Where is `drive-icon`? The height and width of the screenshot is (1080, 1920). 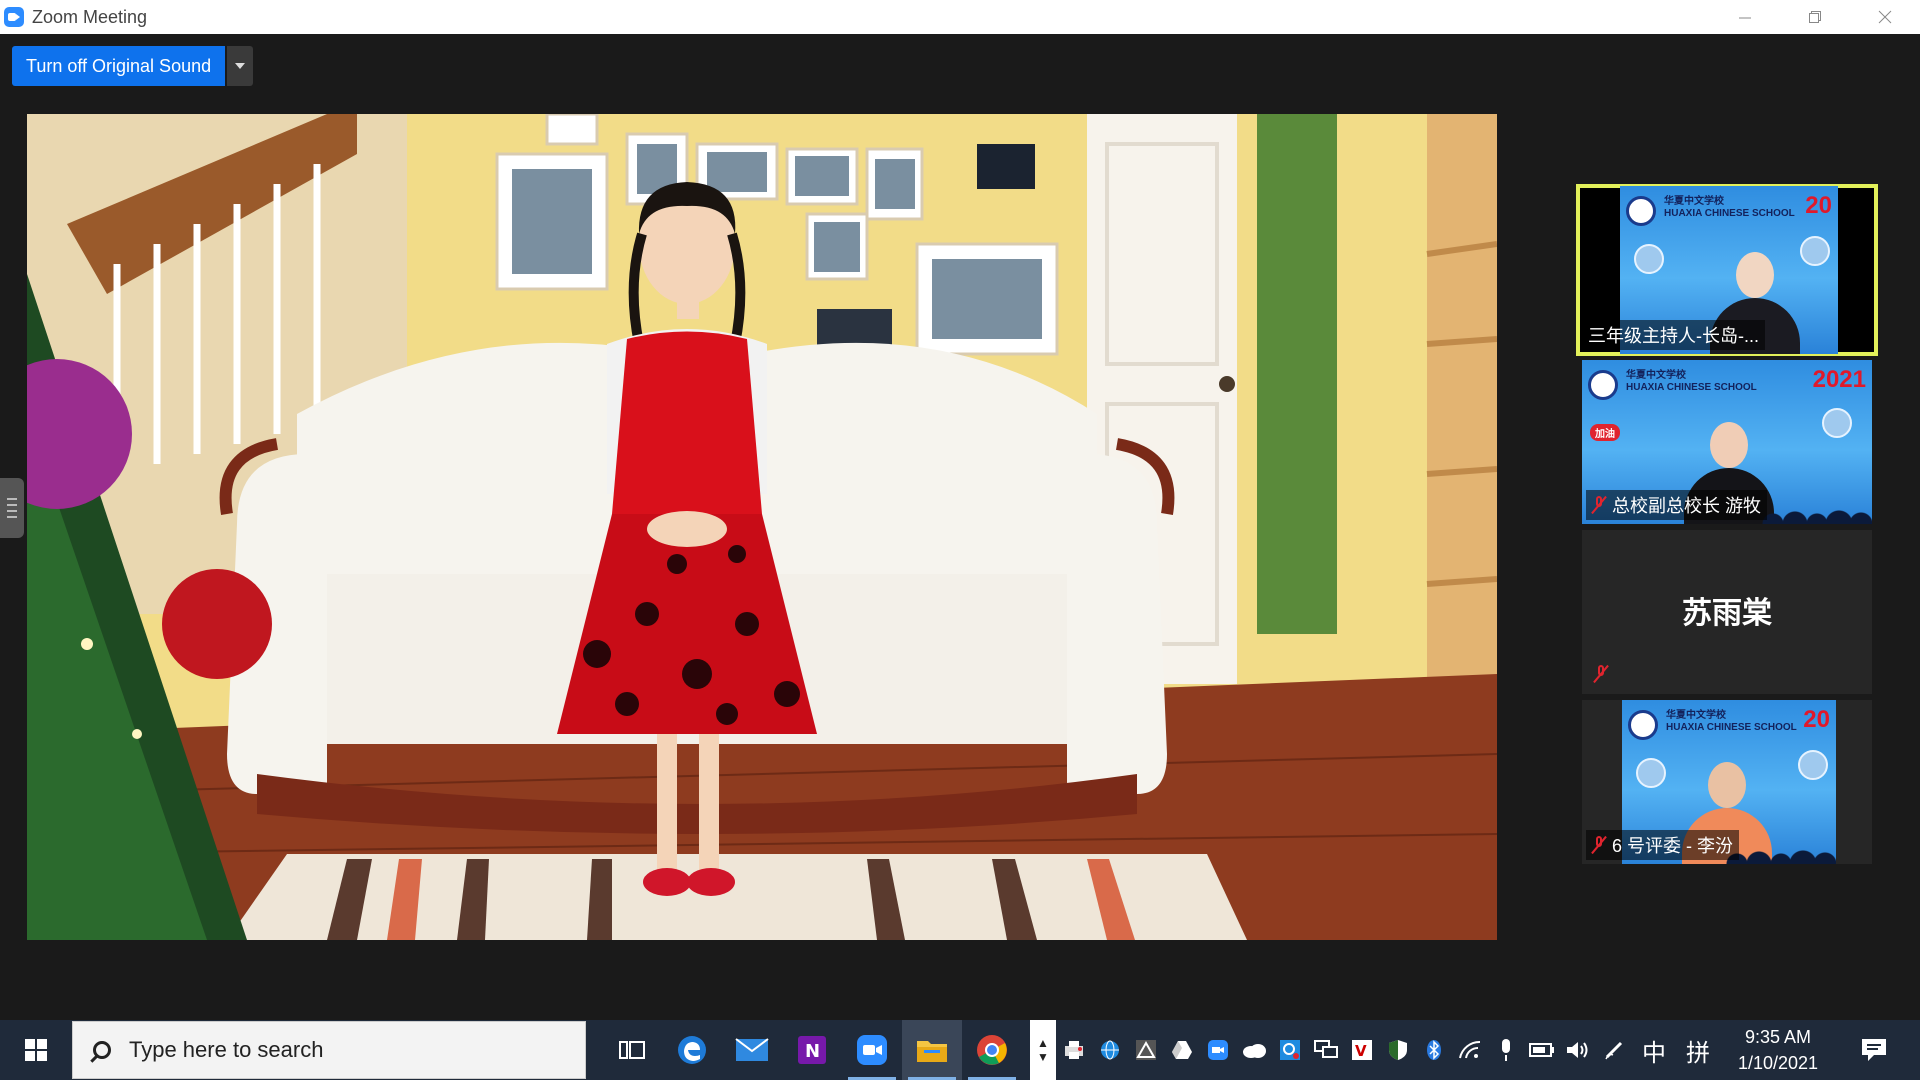 drive-icon is located at coordinates (1182, 1050).